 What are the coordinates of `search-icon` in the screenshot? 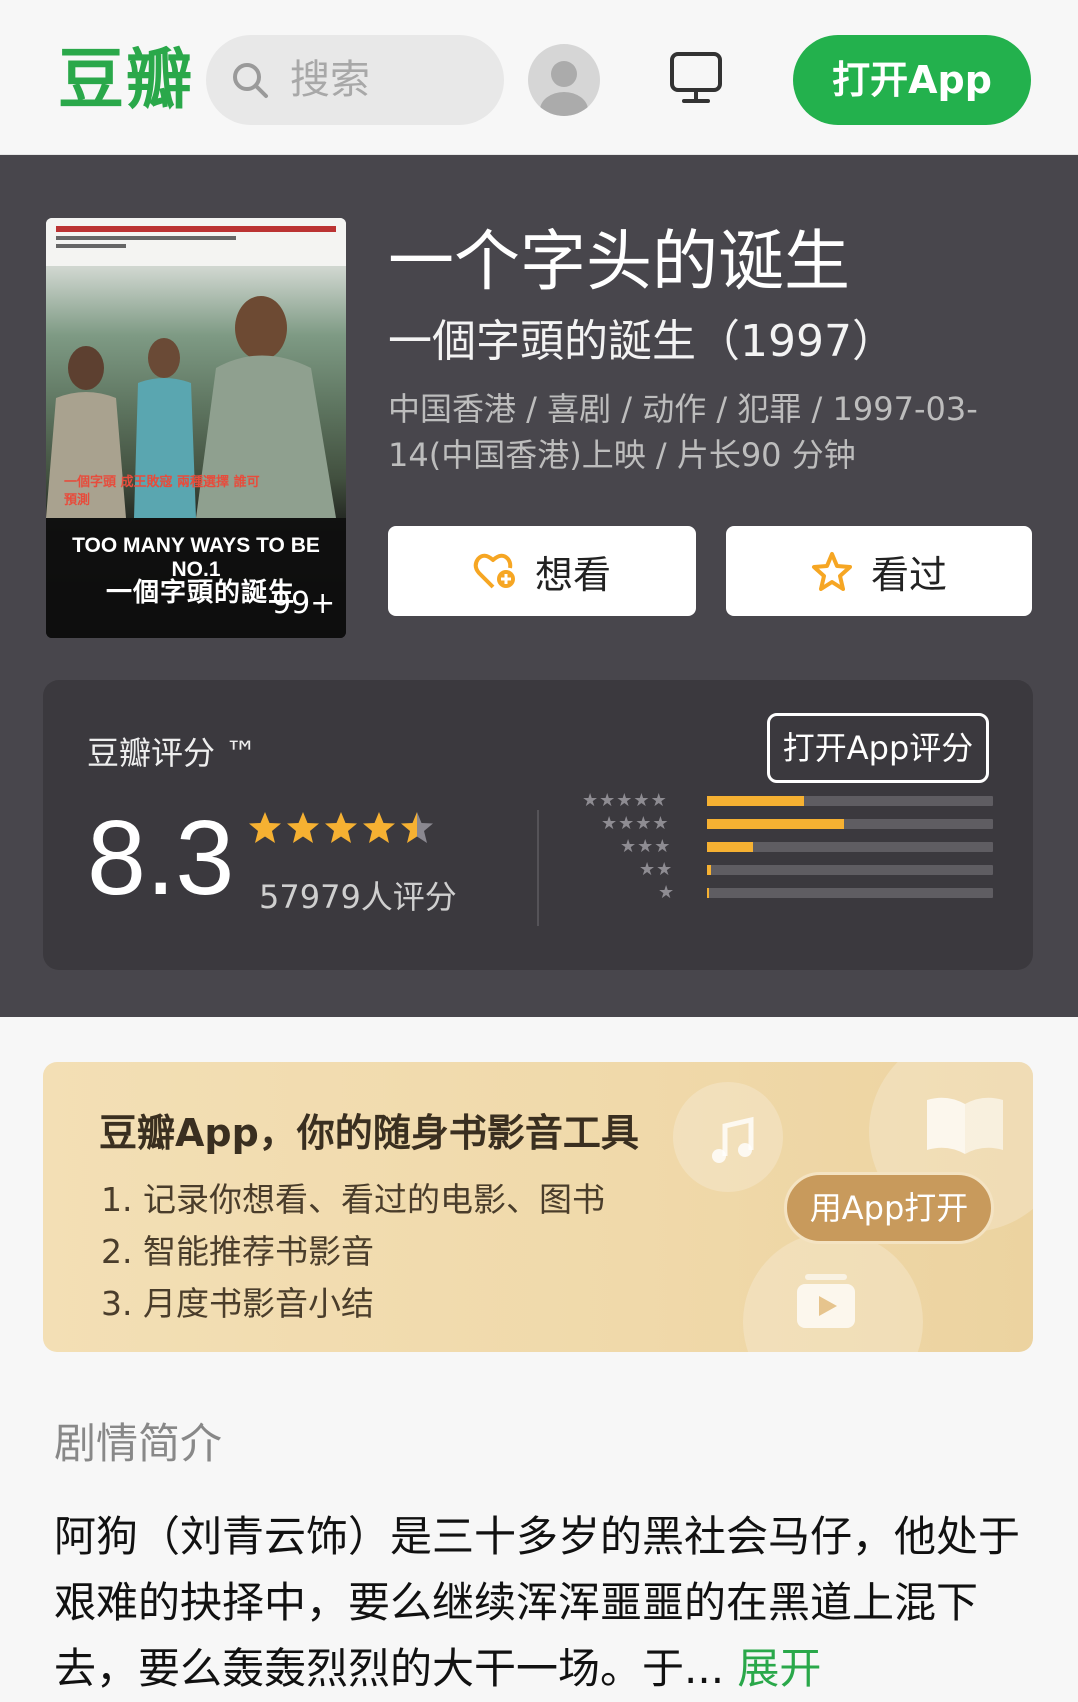 It's located at (250, 80).